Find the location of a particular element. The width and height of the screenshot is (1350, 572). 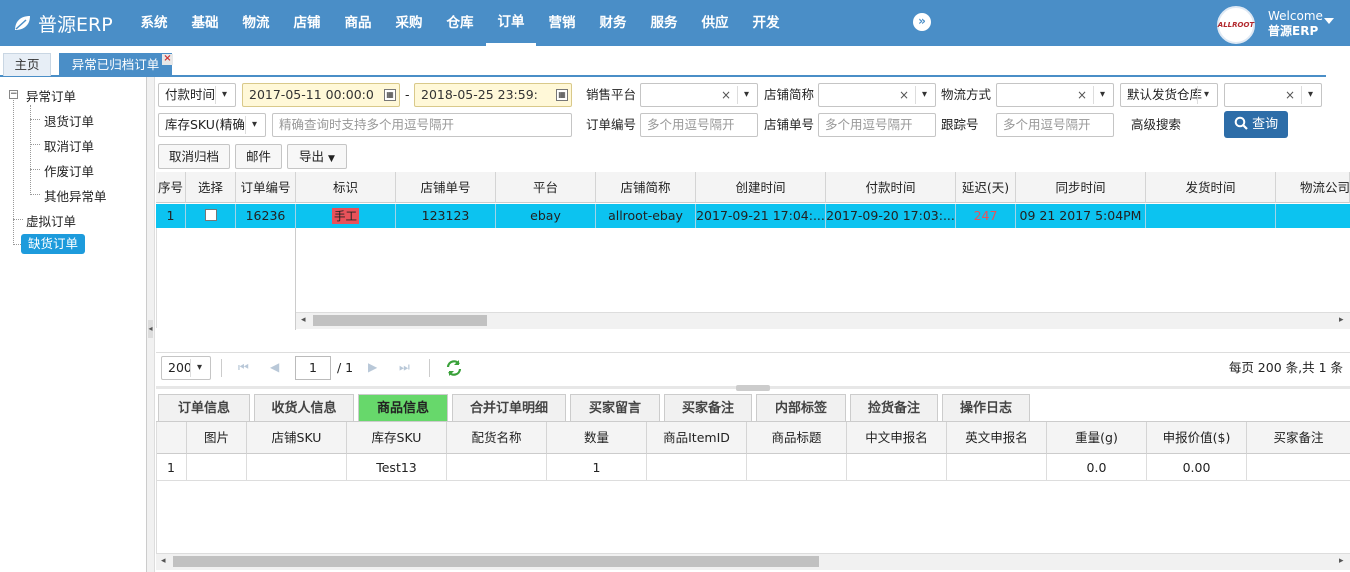

date-to-field: 2018-05-25 23:59: ▦ is located at coordinates (493, 95).